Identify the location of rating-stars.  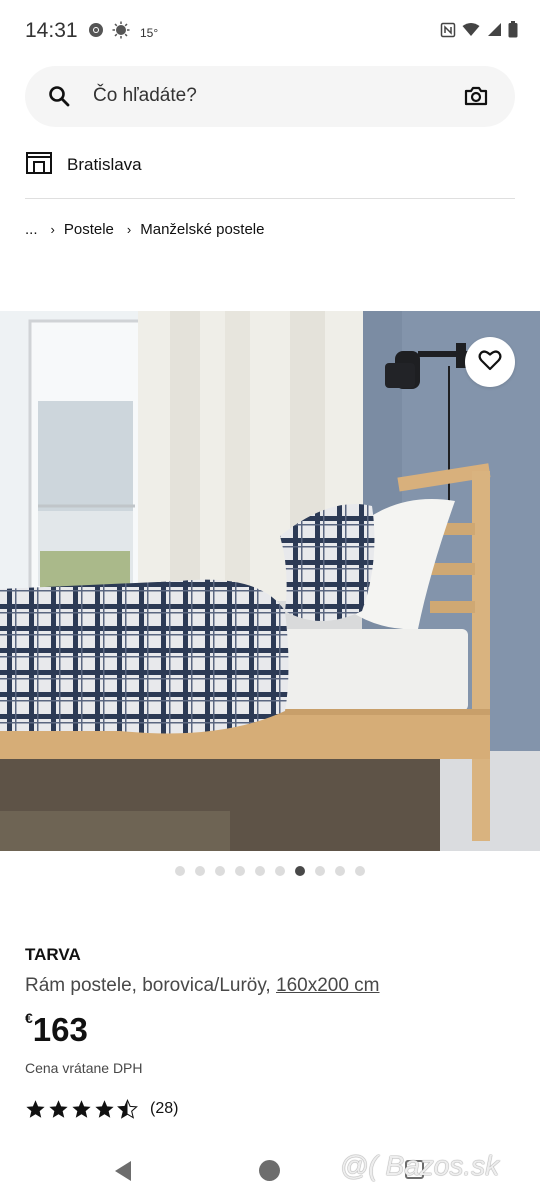
(81, 1109).